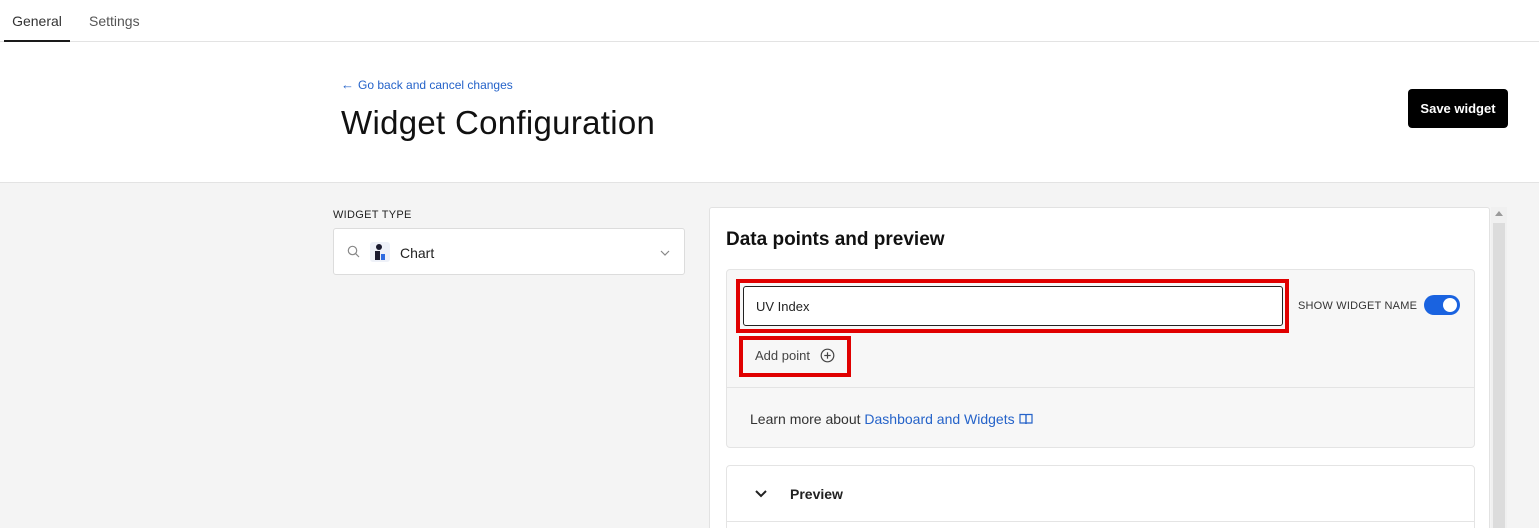  Describe the element at coordinates (509, 251) in the screenshot. I see `widget-type-select: Chart` at that location.